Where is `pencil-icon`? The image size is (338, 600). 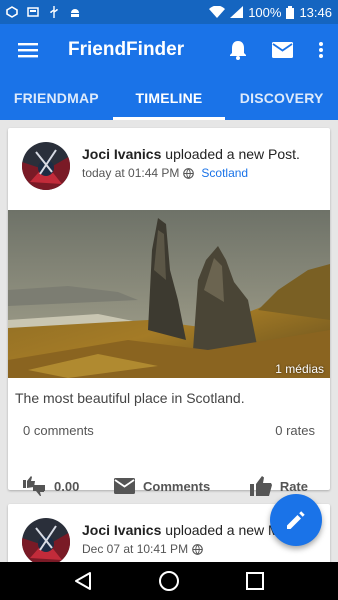 pencil-icon is located at coordinates (296, 520).